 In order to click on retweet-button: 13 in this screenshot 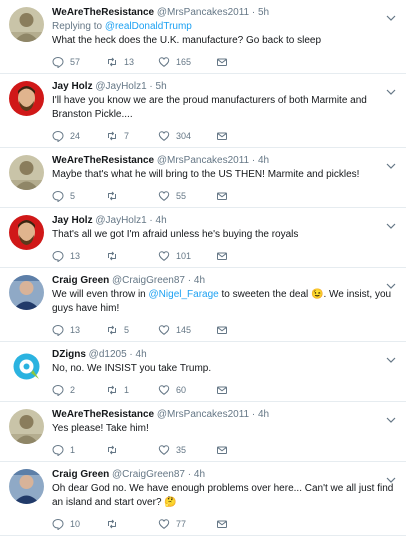, I will do `click(120, 62)`.